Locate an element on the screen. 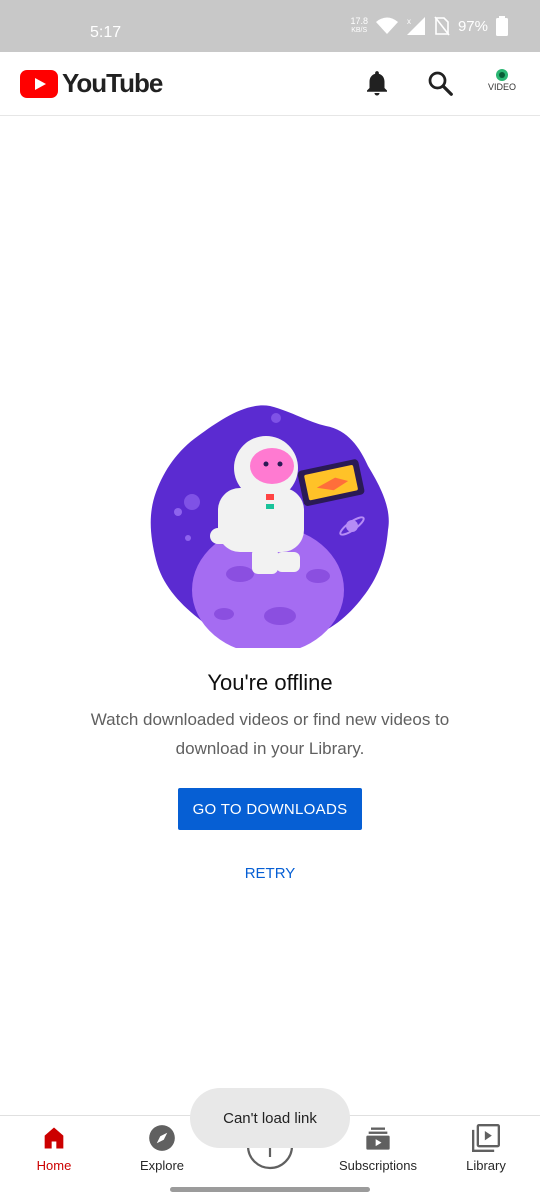 This screenshot has height=1201, width=540. search-button is located at coordinates (440, 83).